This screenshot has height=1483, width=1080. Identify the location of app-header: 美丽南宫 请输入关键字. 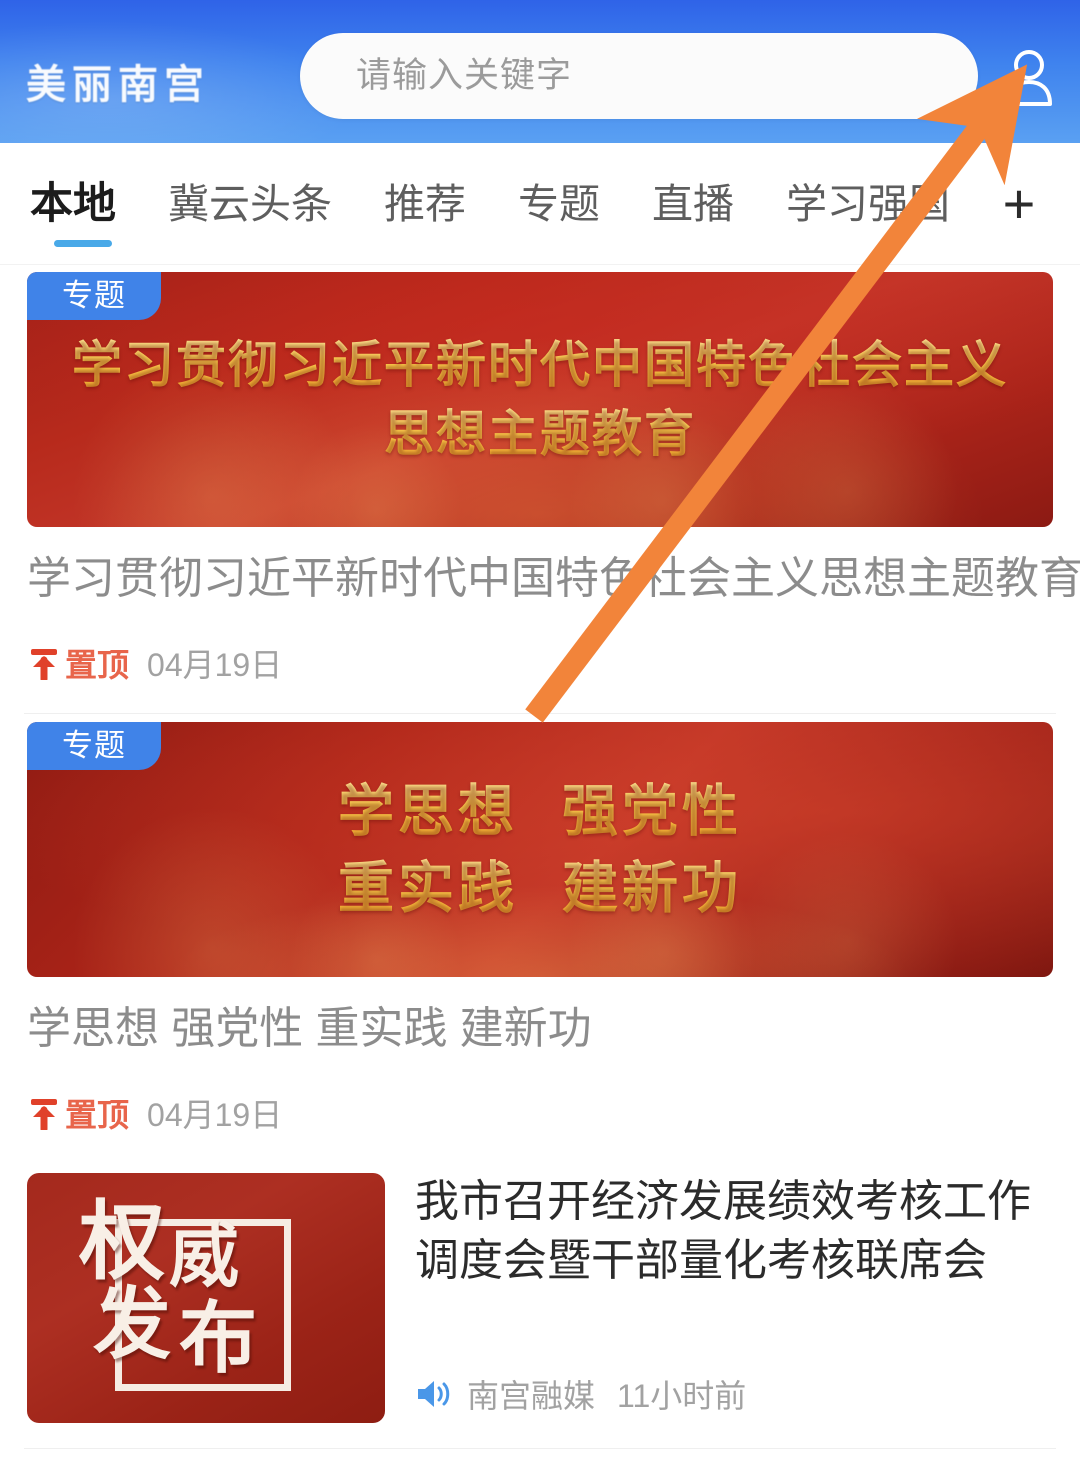
(540, 71).